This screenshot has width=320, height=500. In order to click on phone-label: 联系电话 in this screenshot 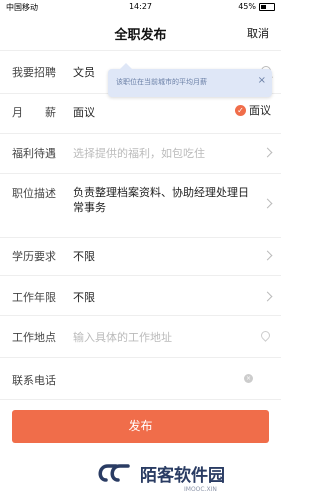, I will do `click(34, 380)`.